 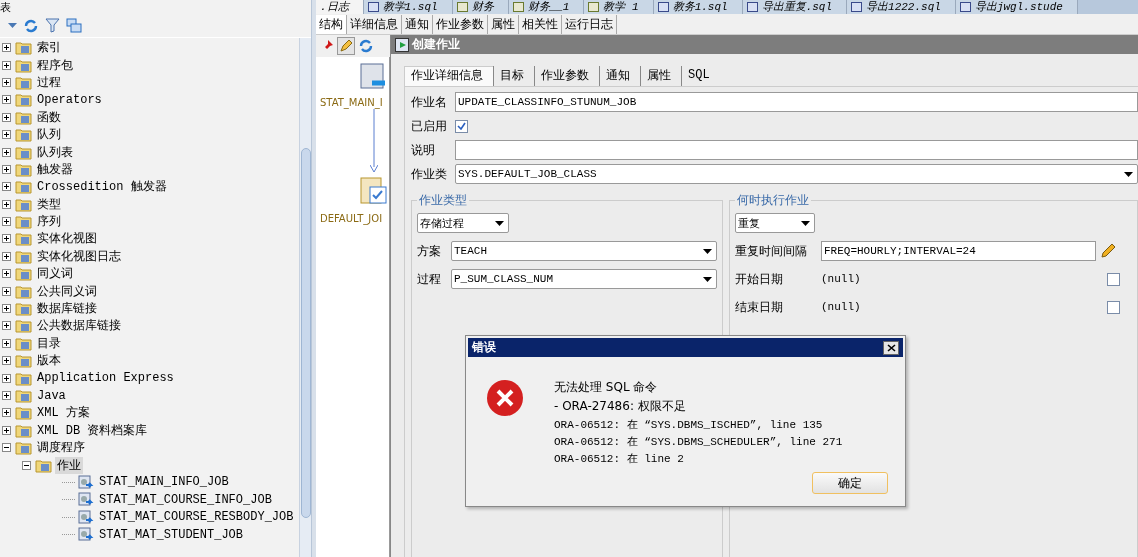 What do you see at coordinates (49, 343) in the screenshot?
I see `tree-item: 目录` at bounding box center [49, 343].